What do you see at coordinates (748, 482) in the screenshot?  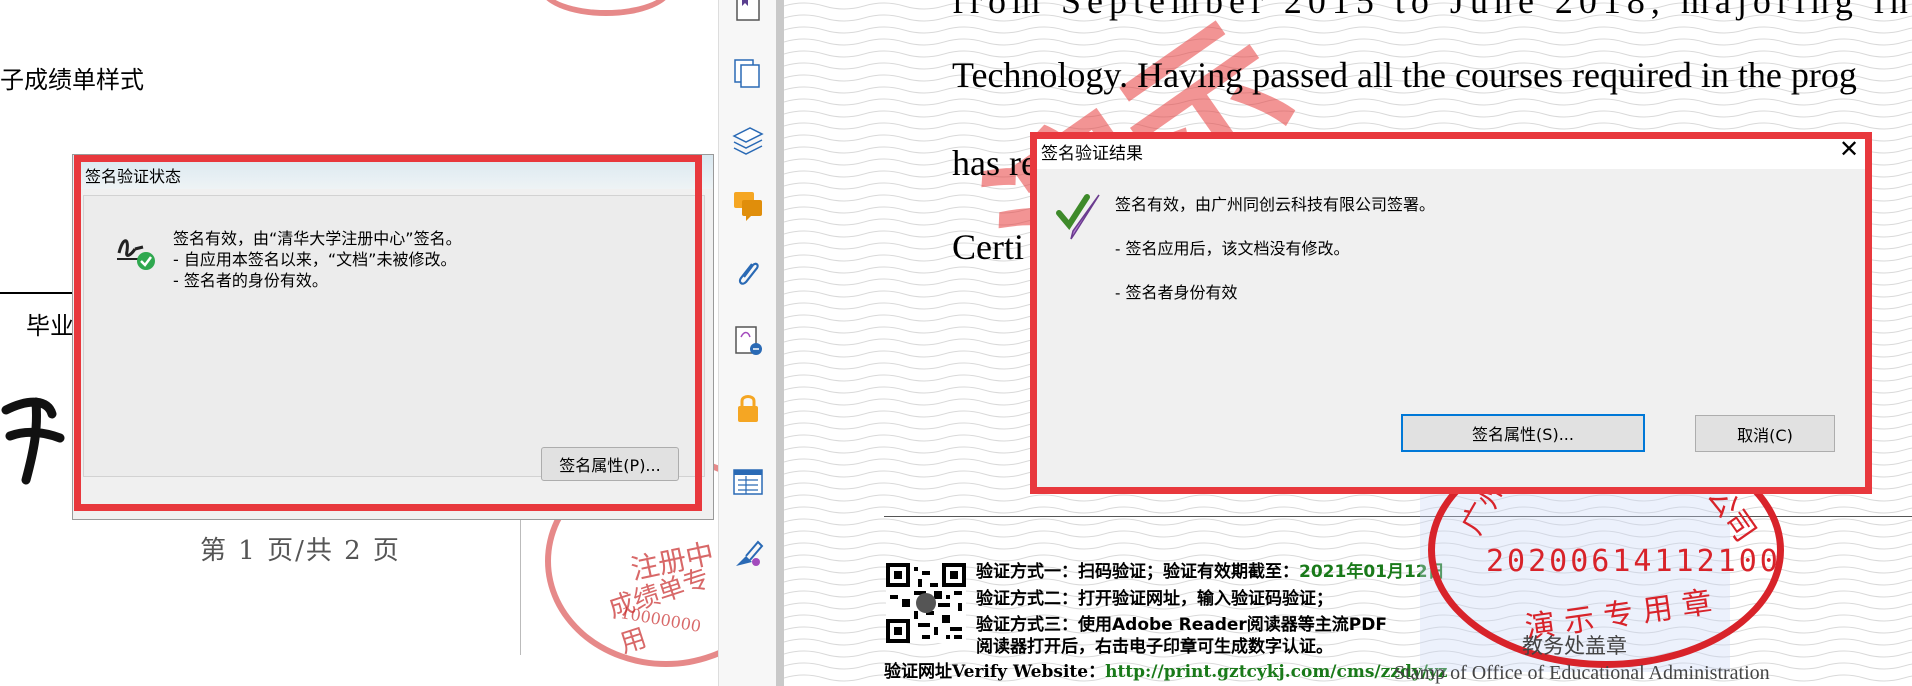 I see `content-icon` at bounding box center [748, 482].